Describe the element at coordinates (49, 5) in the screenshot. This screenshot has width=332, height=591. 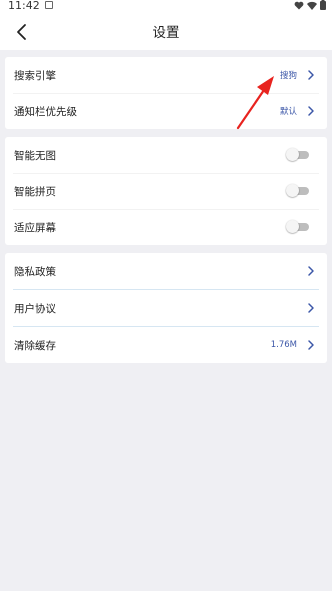
I see `notification-icon` at that location.